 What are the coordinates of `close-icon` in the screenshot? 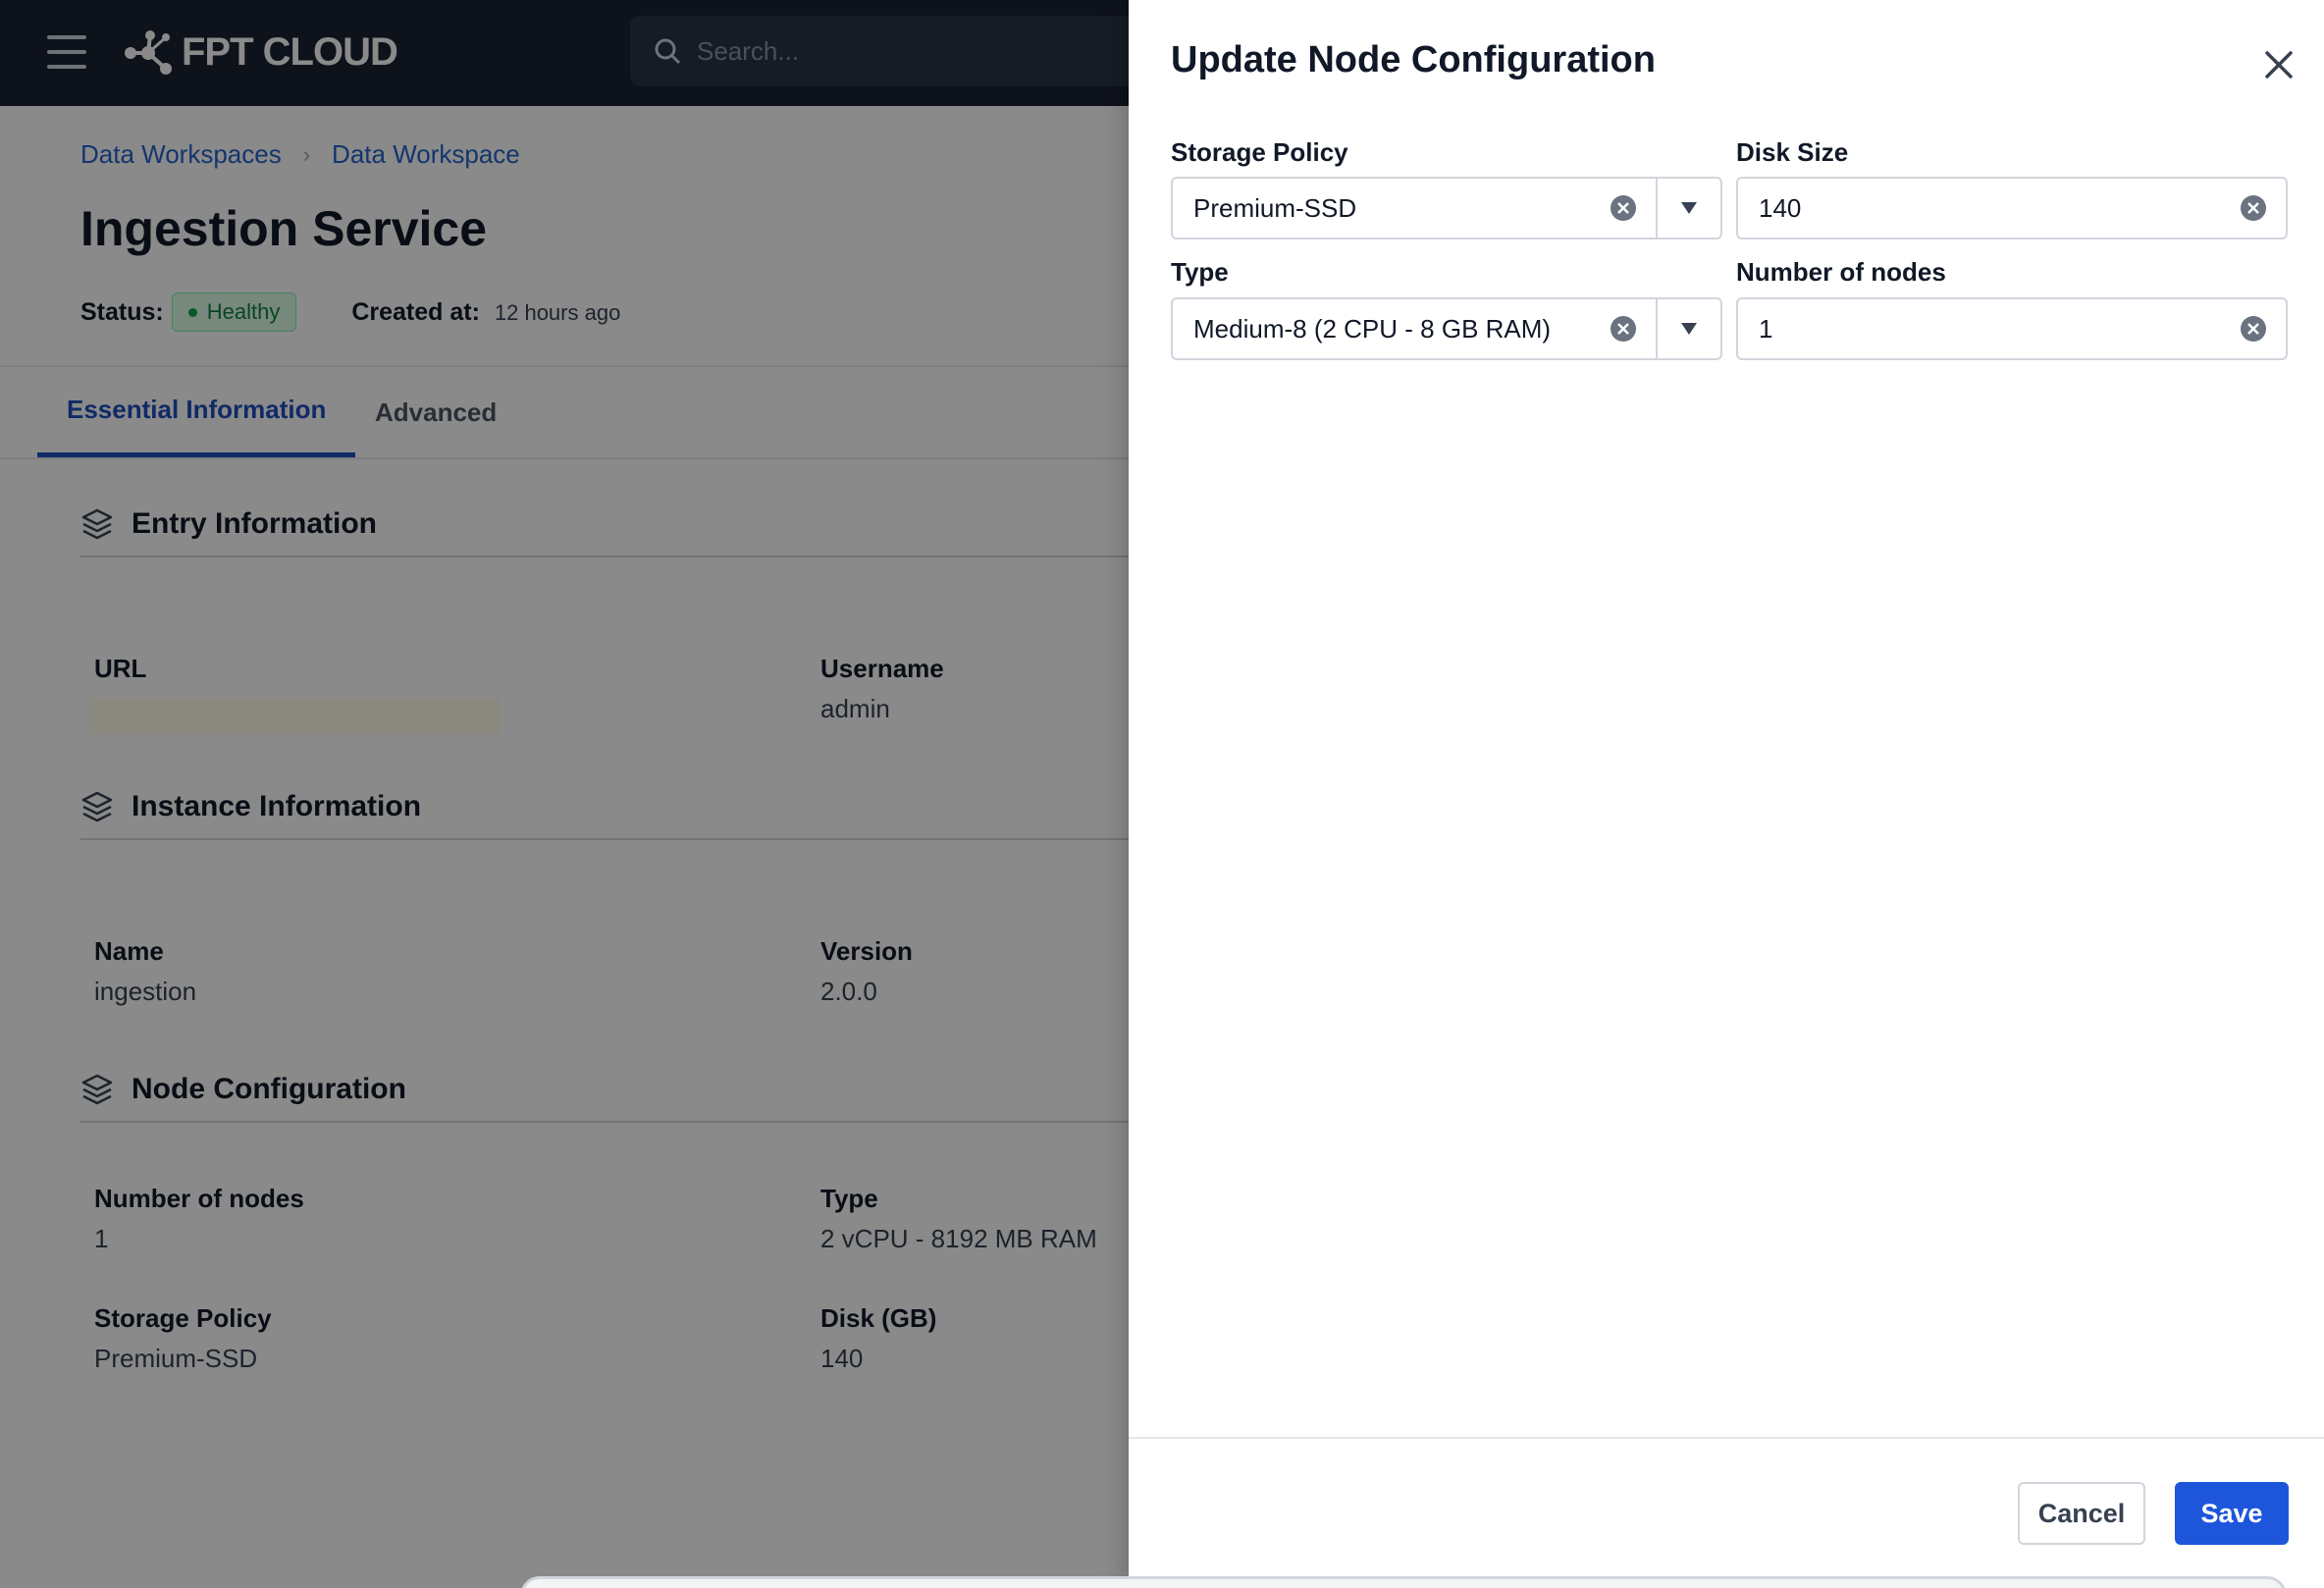 It's located at (2279, 64).